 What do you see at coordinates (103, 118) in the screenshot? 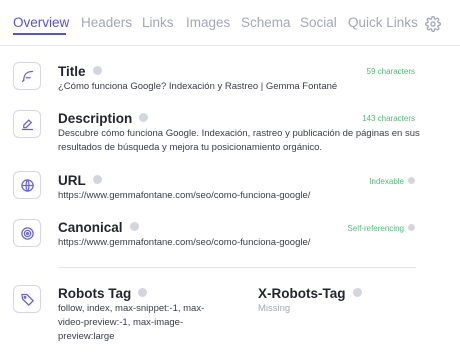
I see `description-label: Description` at bounding box center [103, 118].